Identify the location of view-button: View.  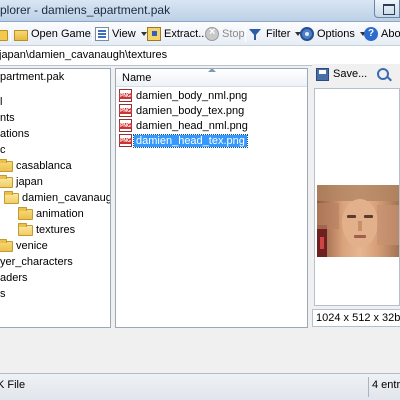
(121, 34).